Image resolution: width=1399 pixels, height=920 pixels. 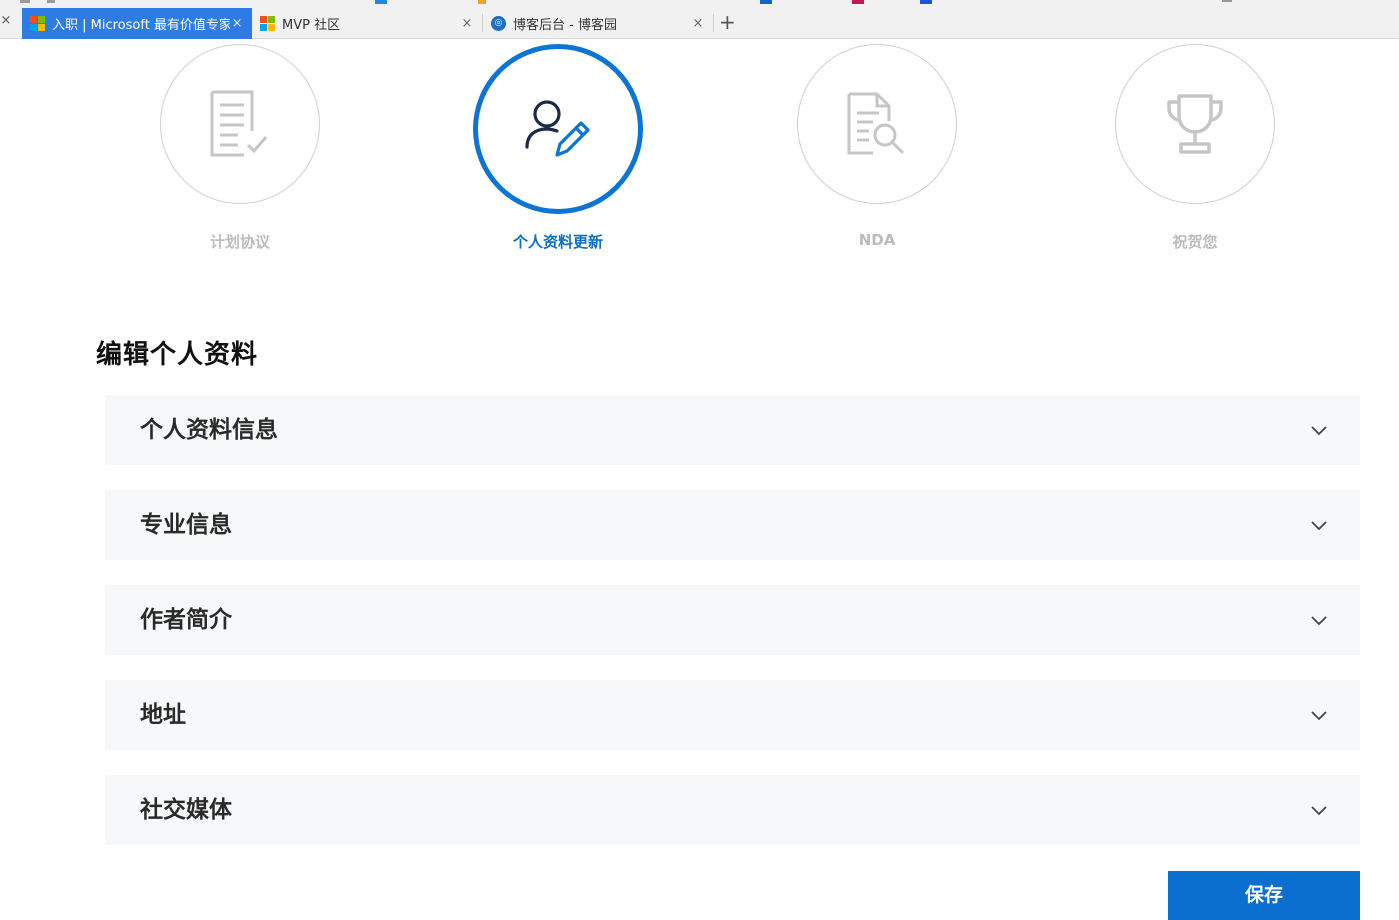 I want to click on step-profile-update: 个人资料更新, so click(x=558, y=147).